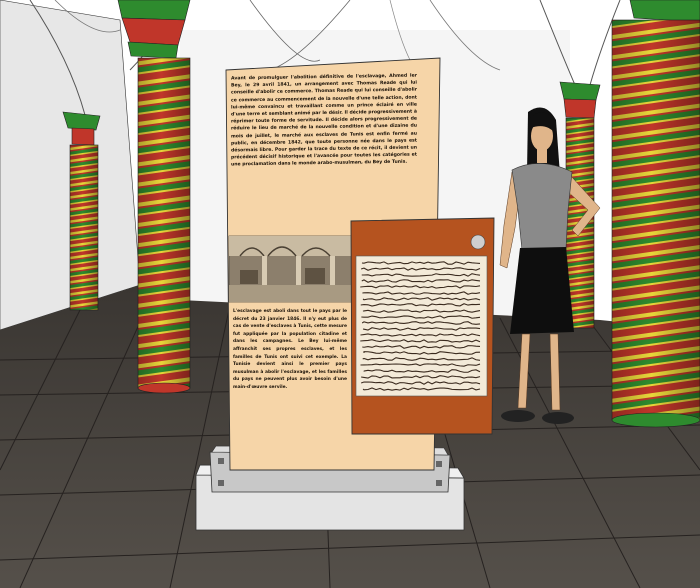 Image resolution: width=700 pixels, height=588 pixels. What do you see at coordinates (422, 326) in the screenshot?
I see `manuscript-panel` at bounding box center [422, 326].